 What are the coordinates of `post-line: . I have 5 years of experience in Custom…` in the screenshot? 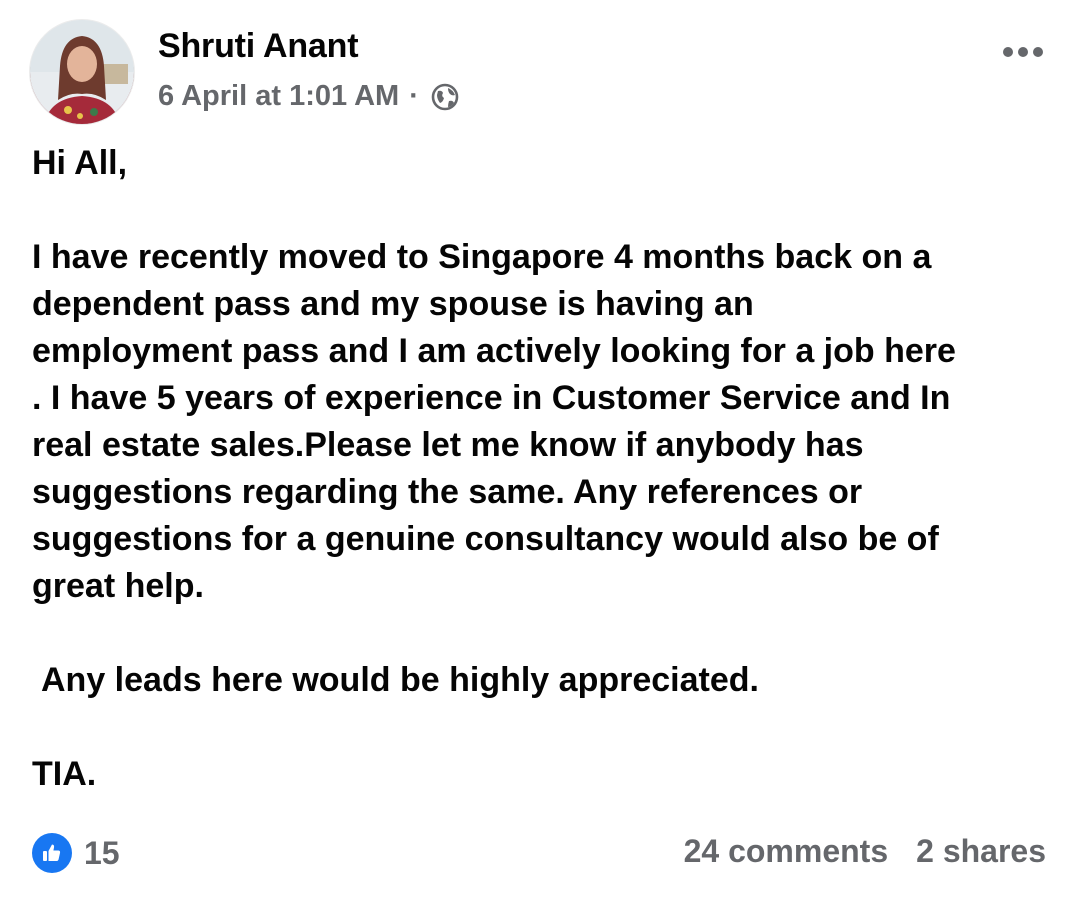 It's located at (491, 398).